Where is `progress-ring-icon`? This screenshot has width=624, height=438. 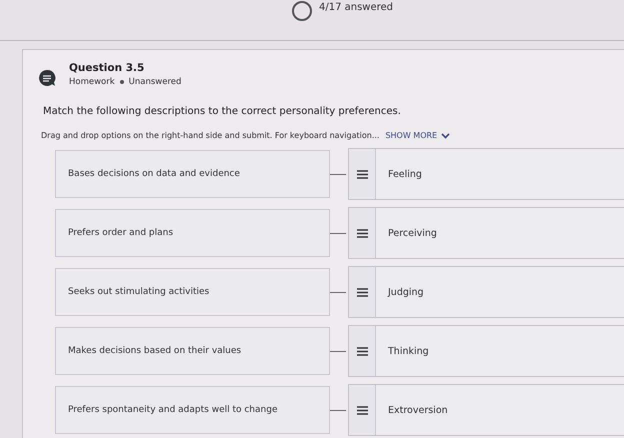
progress-ring-icon is located at coordinates (301, 11).